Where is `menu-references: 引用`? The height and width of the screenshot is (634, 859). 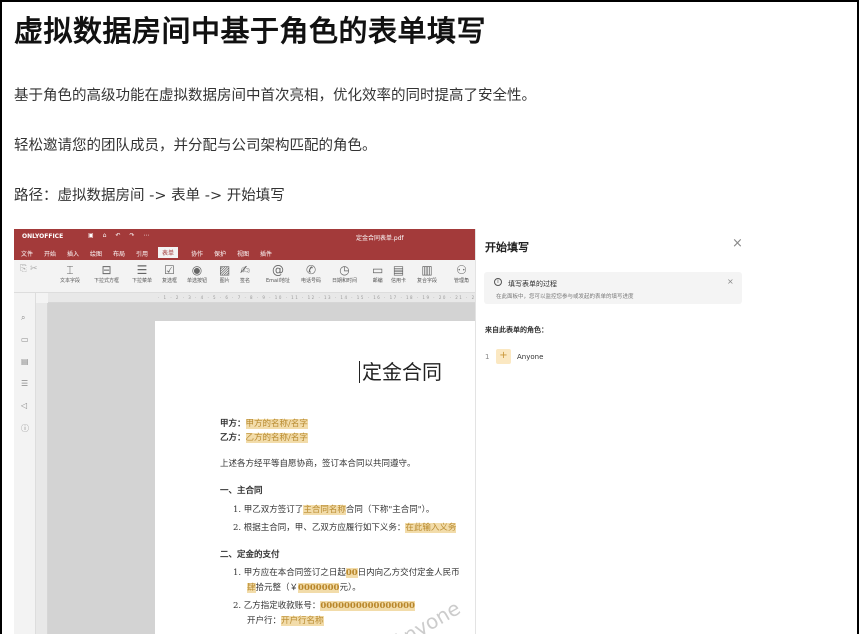 menu-references: 引用 is located at coordinates (142, 253).